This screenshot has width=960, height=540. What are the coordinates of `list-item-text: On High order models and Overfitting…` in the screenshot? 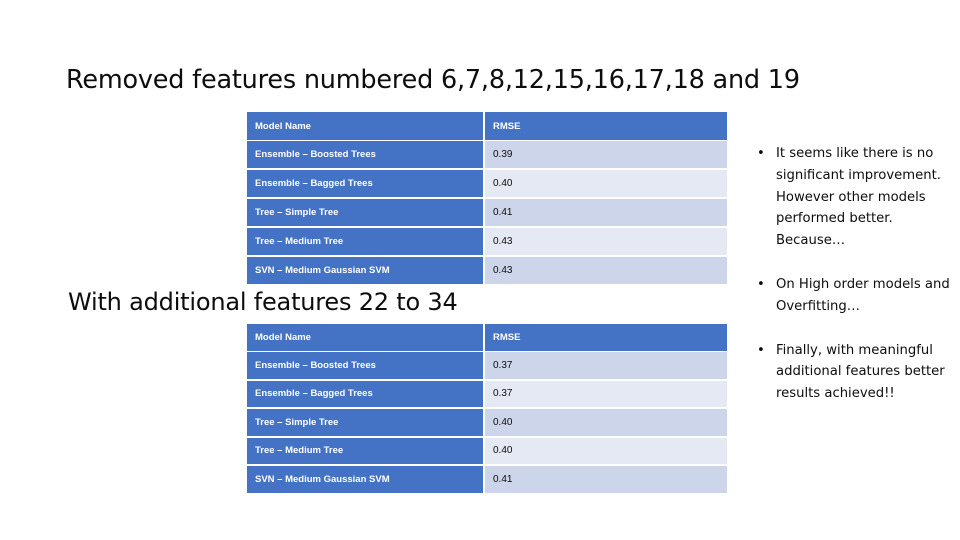 It's located at (863, 295).